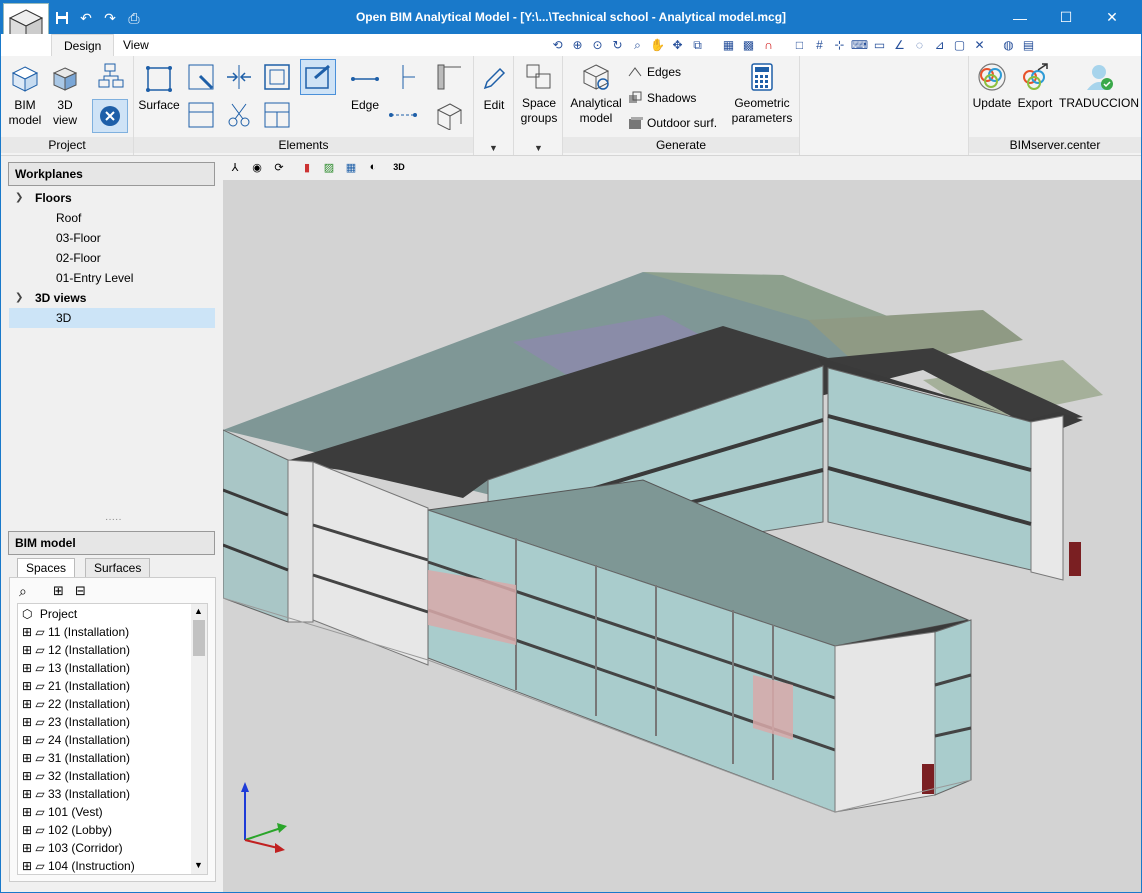  Describe the element at coordinates (23, 591) in the screenshot. I see `search-icon: ⌕` at that location.